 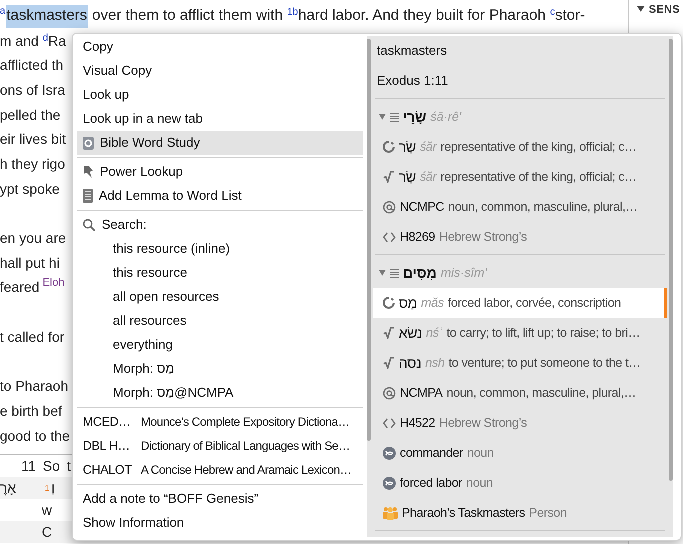 I want to click on hebrew-word: אָרֶ, so click(x=9, y=488).